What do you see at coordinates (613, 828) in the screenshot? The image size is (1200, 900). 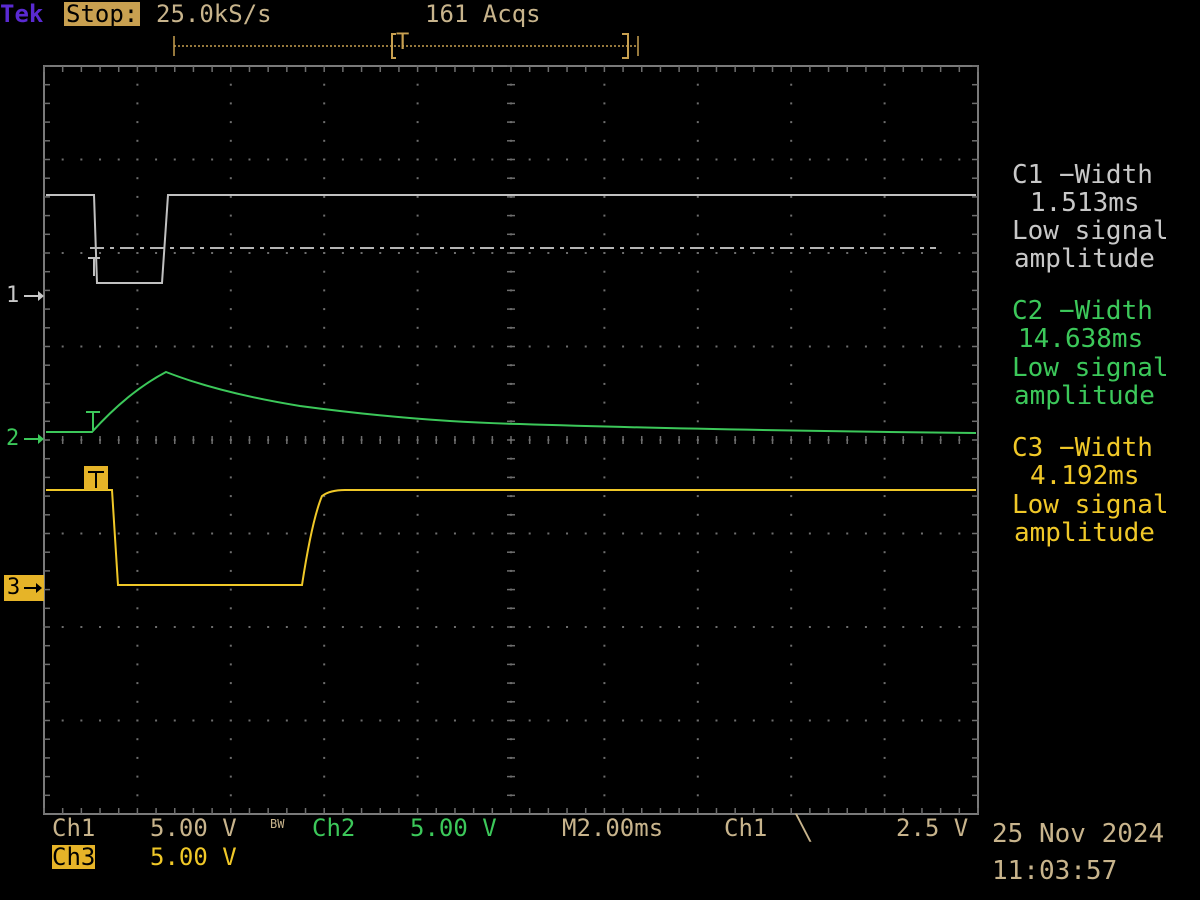 I see `timebase: M2.00ms` at bounding box center [613, 828].